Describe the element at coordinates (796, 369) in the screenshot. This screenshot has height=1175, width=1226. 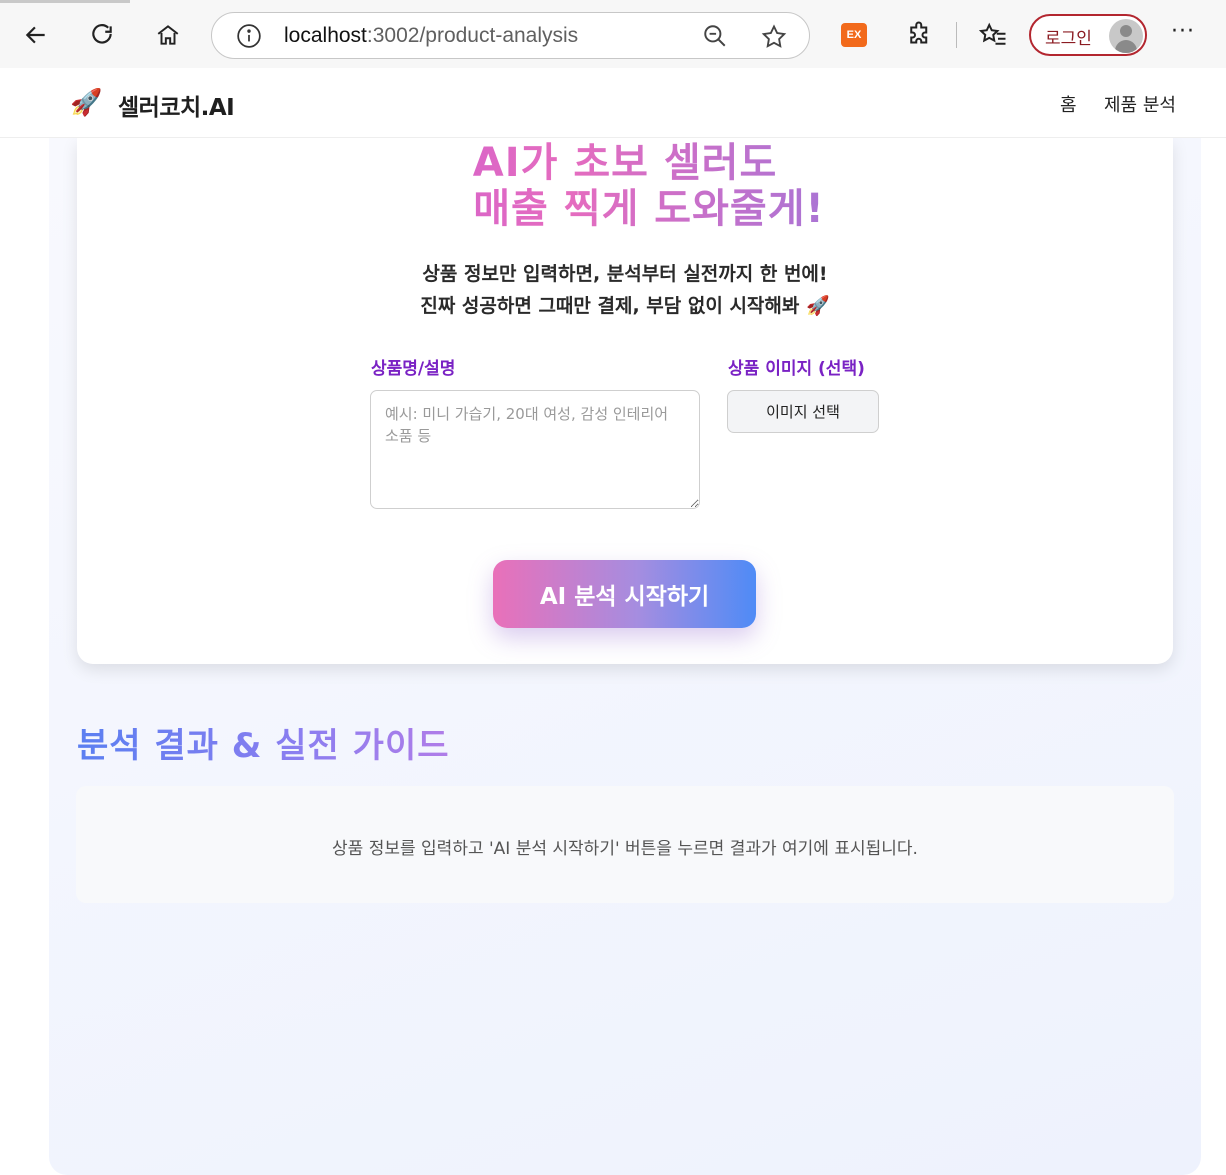
I see `image-label: 상품 이미지 (선택)` at that location.